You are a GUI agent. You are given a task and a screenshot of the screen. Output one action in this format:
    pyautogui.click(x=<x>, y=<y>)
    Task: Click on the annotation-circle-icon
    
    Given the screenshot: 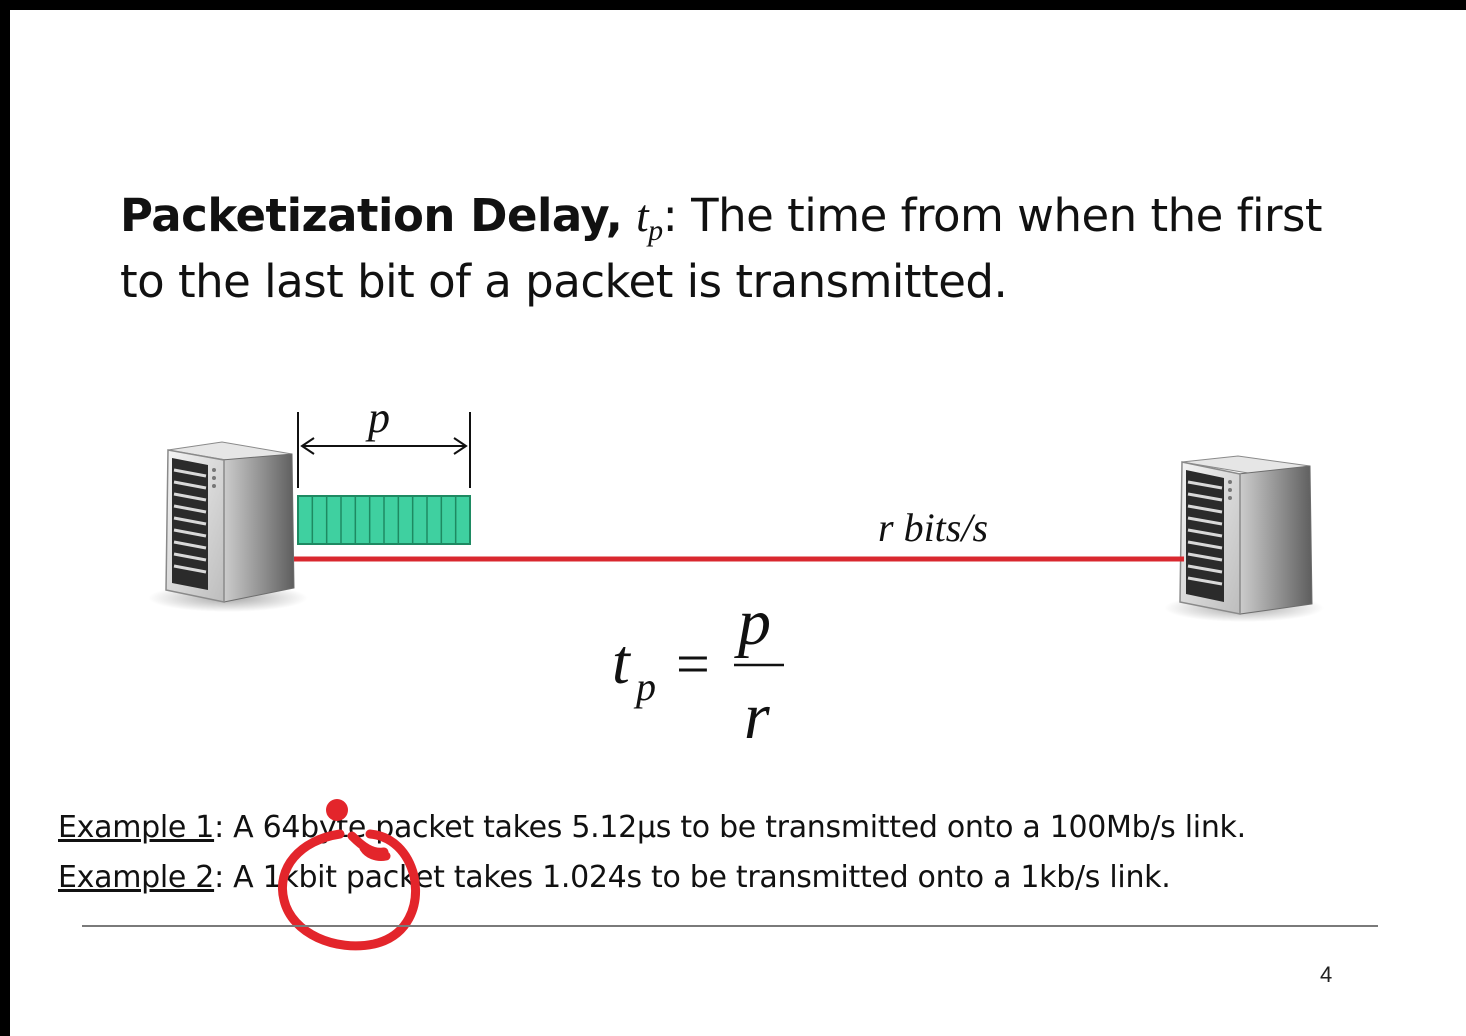 What is the action you would take?
    pyautogui.click(x=349, y=890)
    